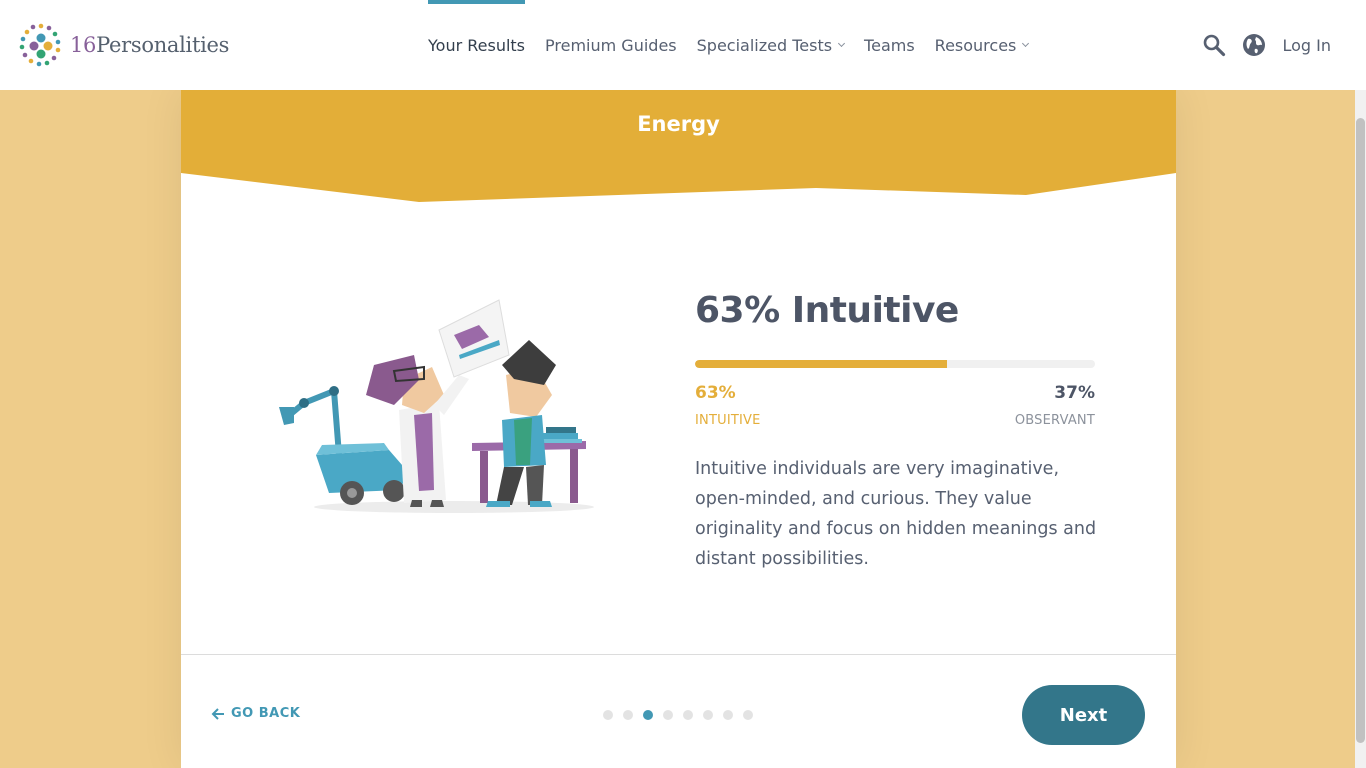 The width and height of the screenshot is (1366, 768). I want to click on intuitive-label: INTUITIVE, so click(728, 420).